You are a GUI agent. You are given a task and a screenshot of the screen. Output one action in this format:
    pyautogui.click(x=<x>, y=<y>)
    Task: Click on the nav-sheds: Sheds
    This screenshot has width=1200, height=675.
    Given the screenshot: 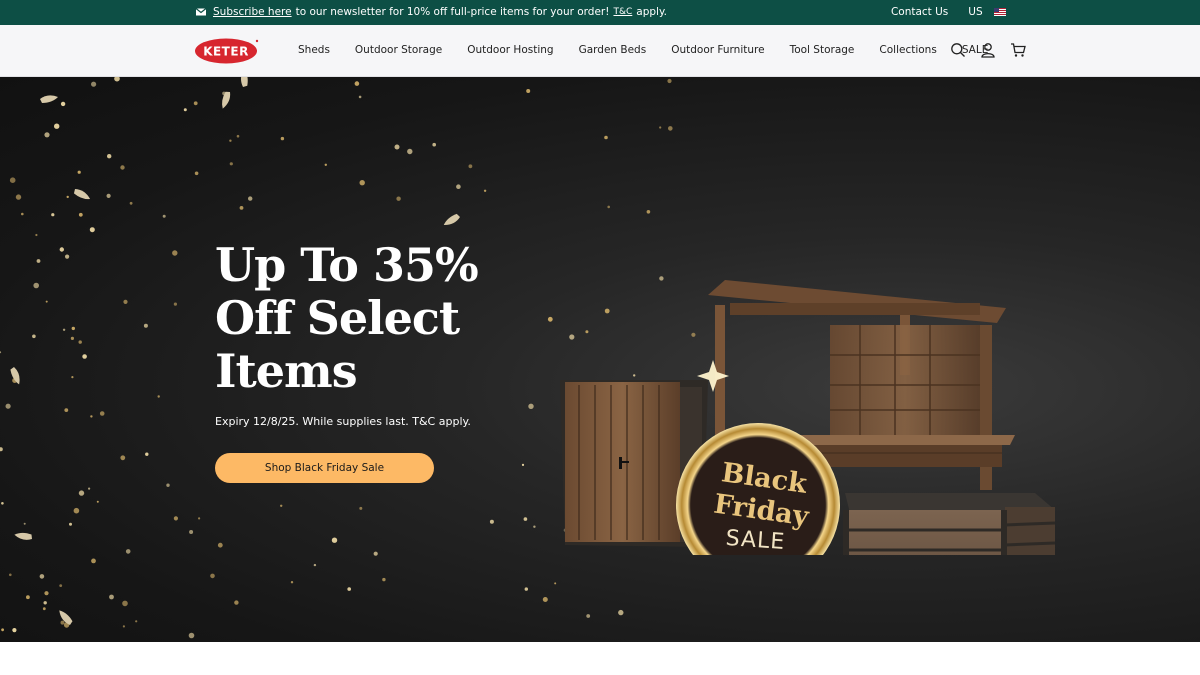 What is the action you would take?
    pyautogui.click(x=314, y=50)
    